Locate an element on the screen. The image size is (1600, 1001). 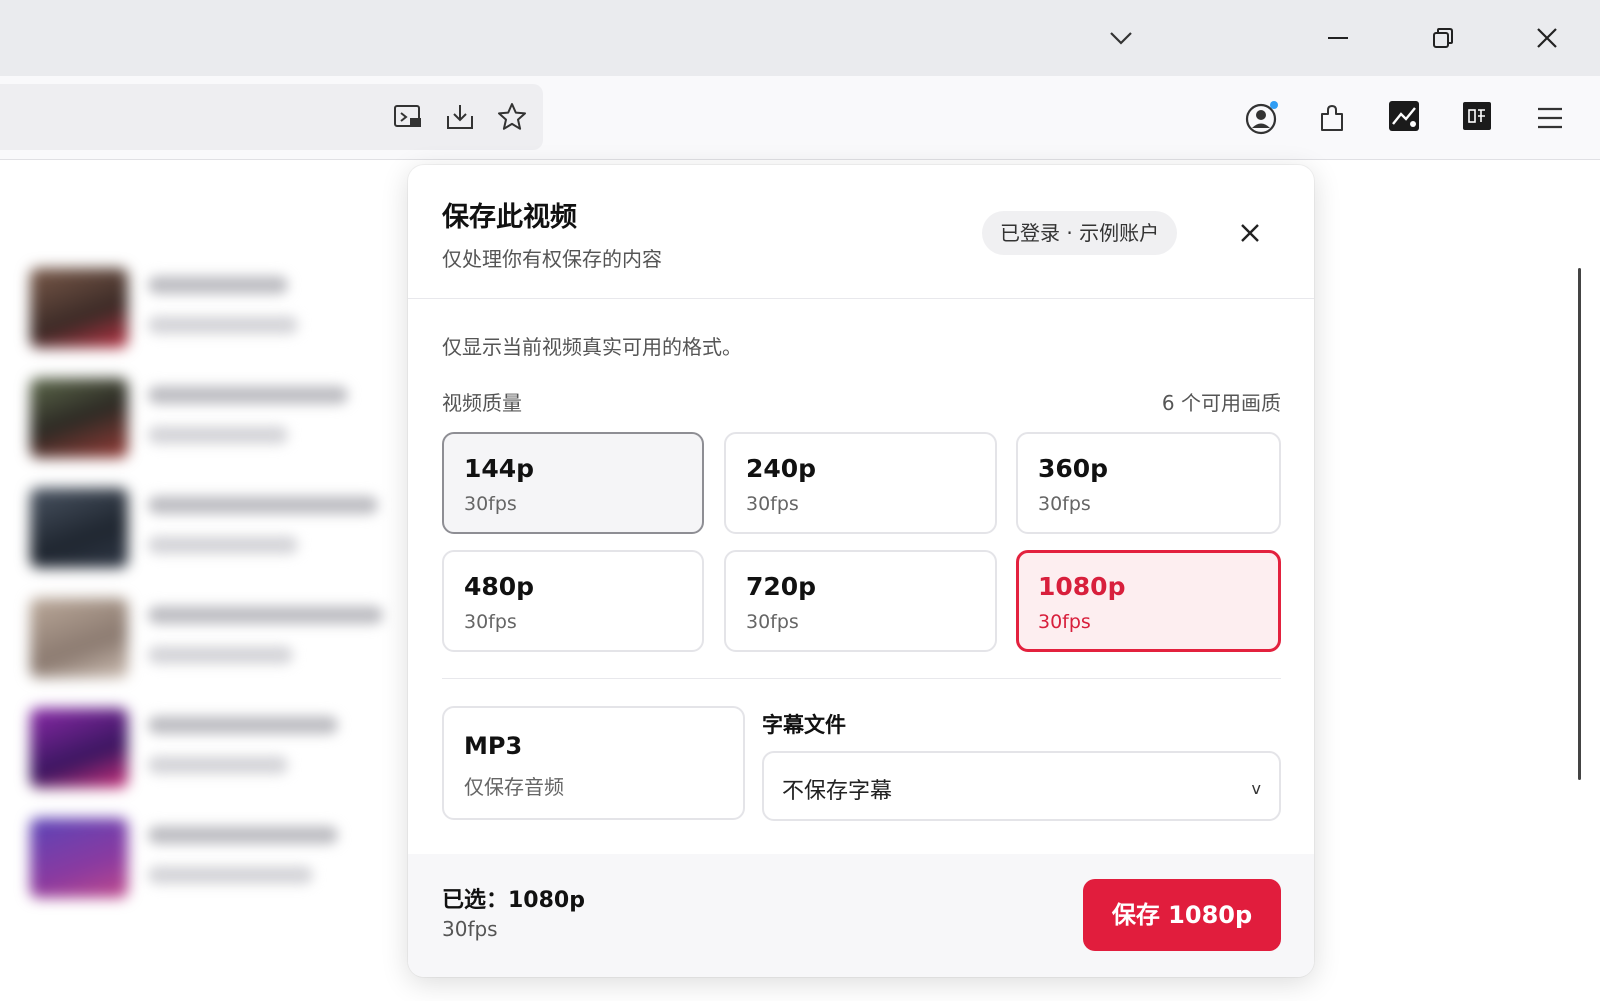
quality-option-720p: 720p 30fps is located at coordinates (860, 601).